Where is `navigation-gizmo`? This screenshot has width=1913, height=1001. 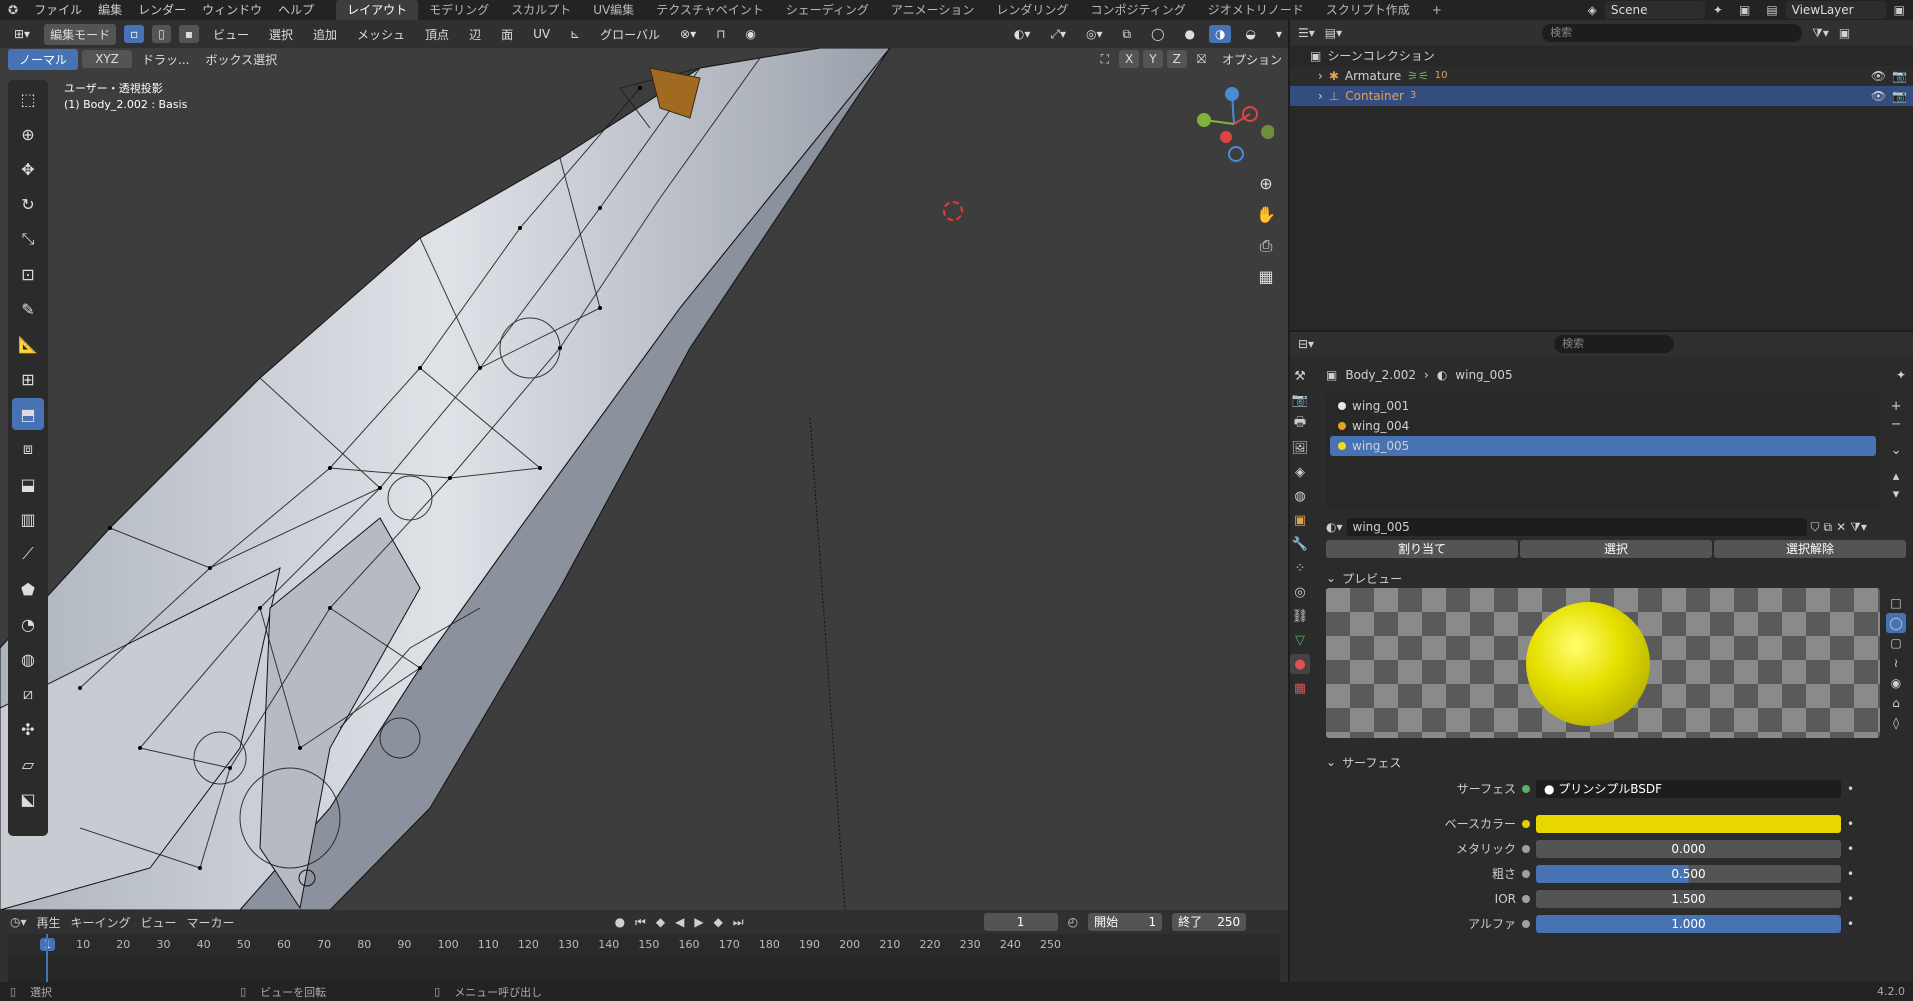
navigation-gizmo is located at coordinates (1234, 124).